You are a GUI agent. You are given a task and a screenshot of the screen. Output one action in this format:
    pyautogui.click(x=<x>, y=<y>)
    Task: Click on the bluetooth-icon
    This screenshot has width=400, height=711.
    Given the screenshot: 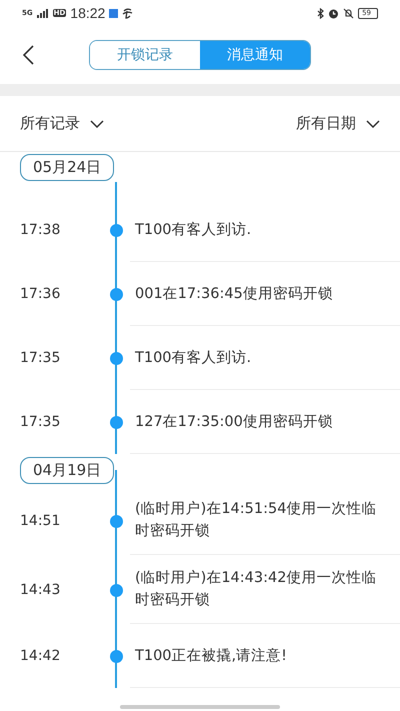 What is the action you would take?
    pyautogui.click(x=320, y=13)
    